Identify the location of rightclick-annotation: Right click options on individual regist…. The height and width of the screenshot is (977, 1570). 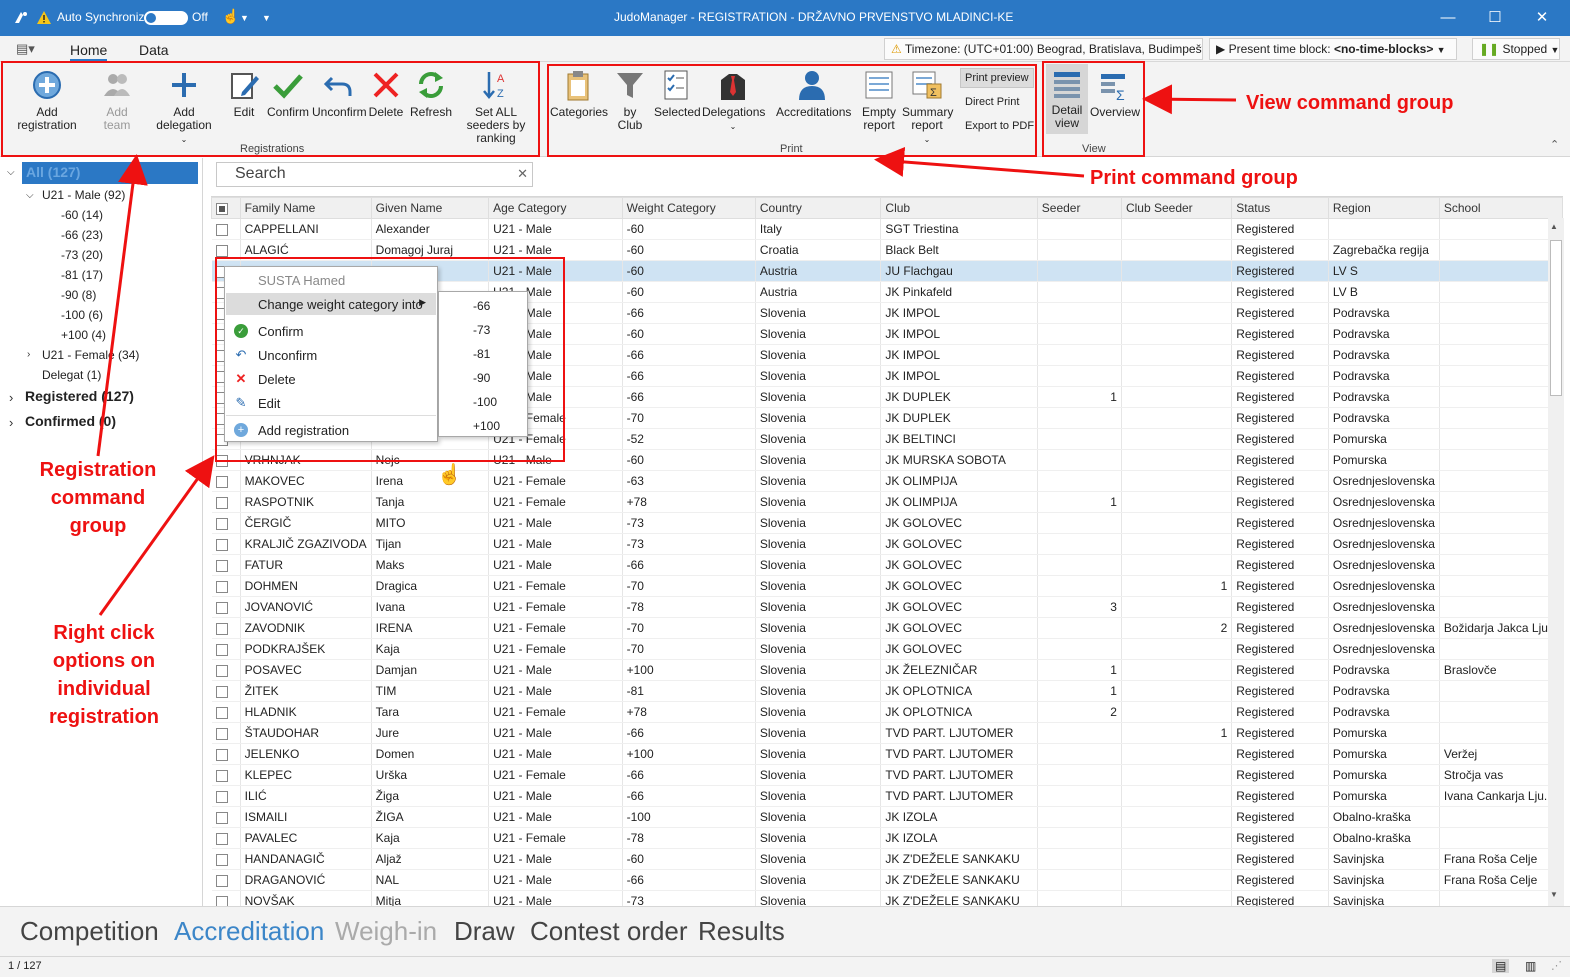
(104, 675).